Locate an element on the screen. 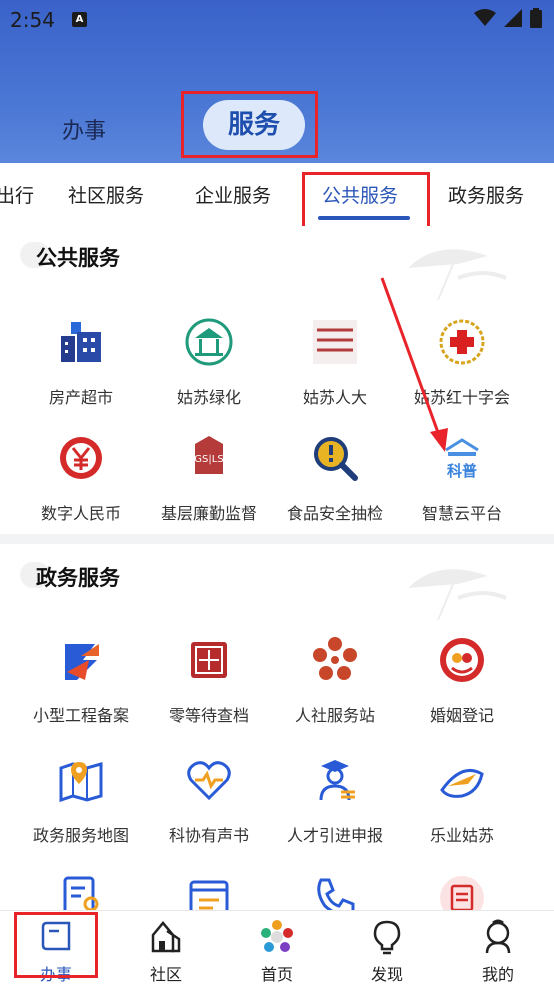 The height and width of the screenshot is (984, 554). service-label: 房产超市 is located at coordinates (80, 397).